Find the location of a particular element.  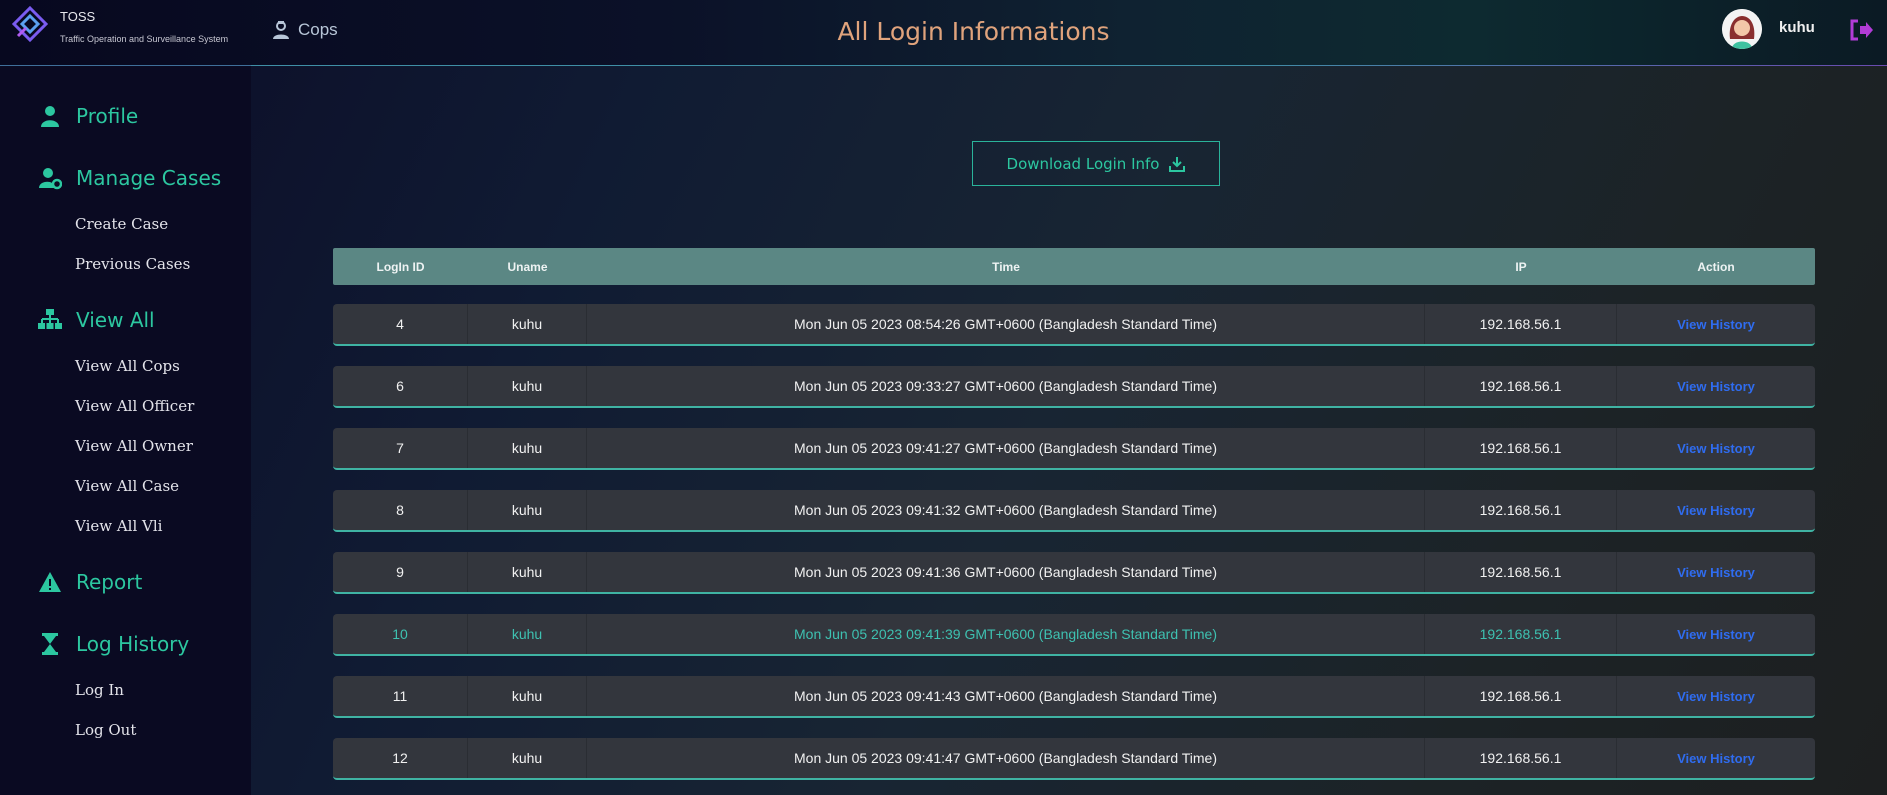

column-header-action: Action is located at coordinates (1716, 267).